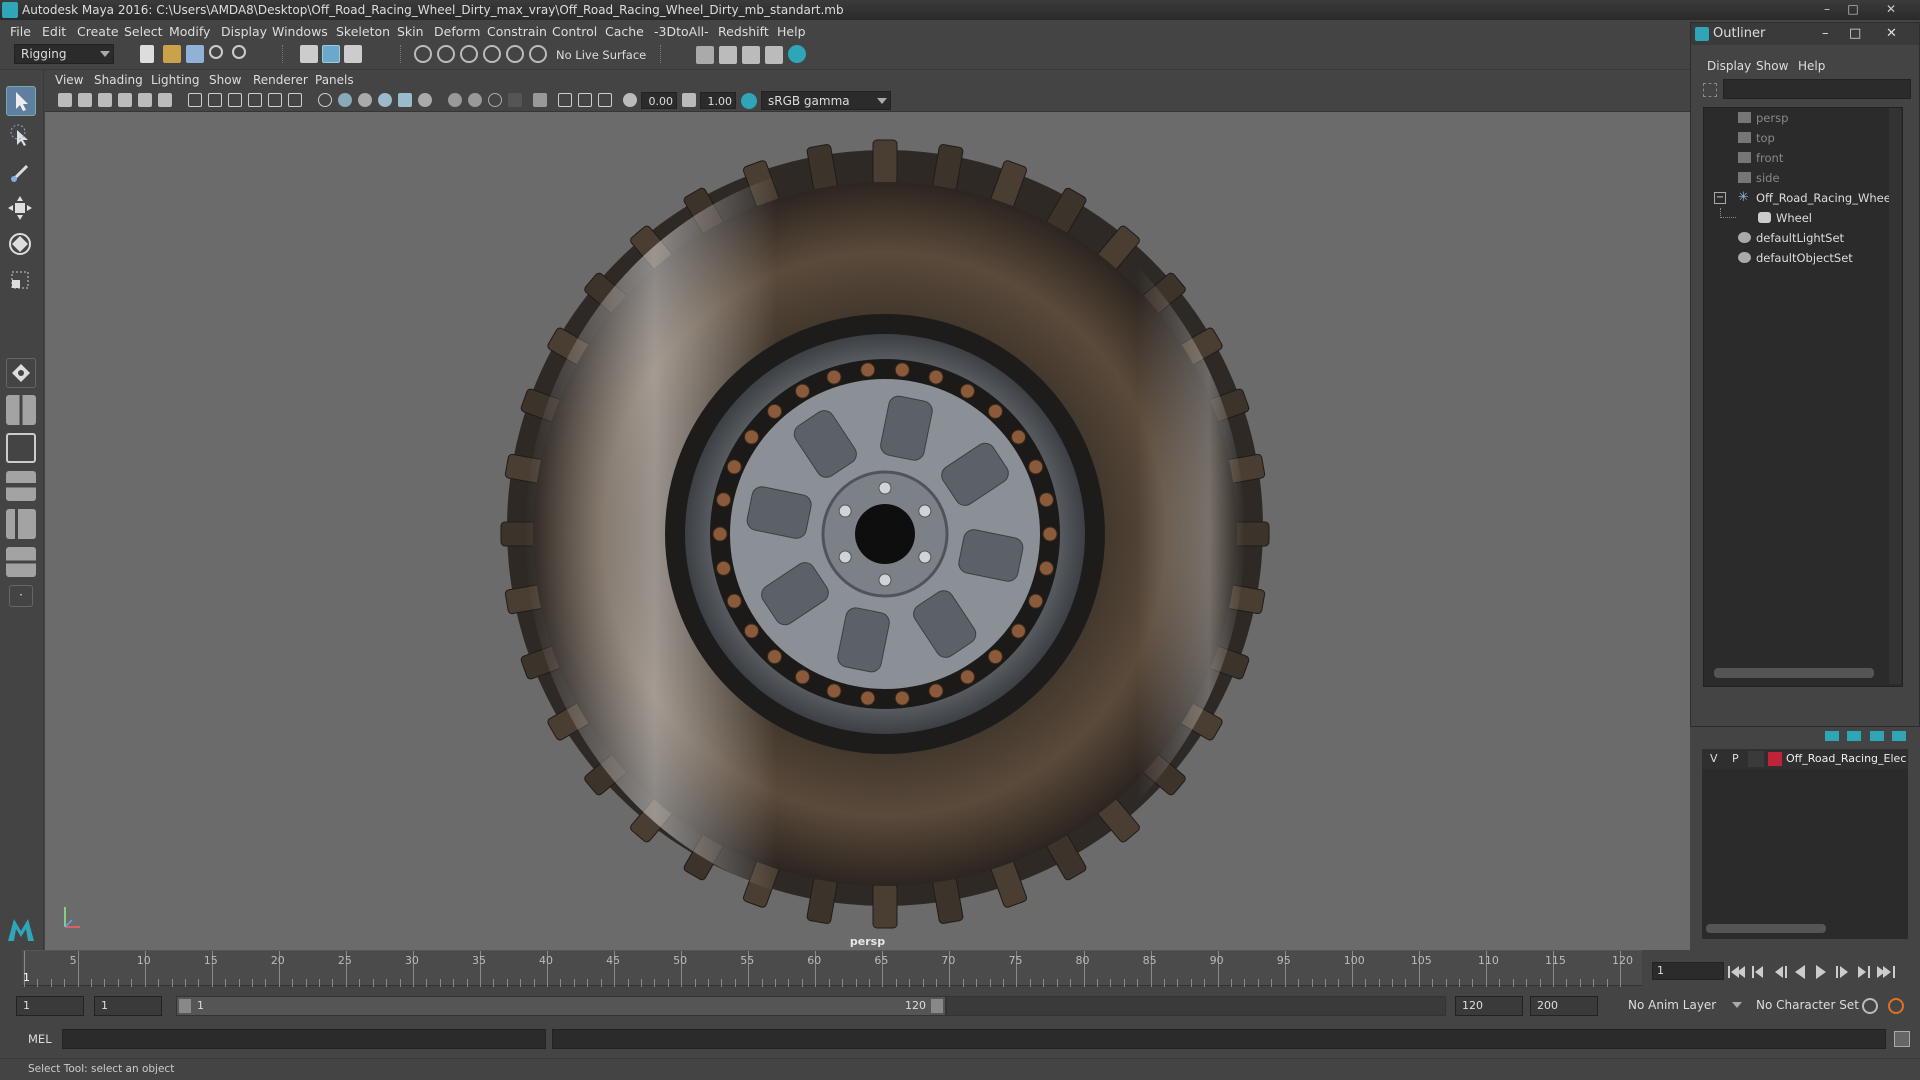 This screenshot has width=1920, height=1080. I want to click on move-tool-button, so click(21, 209).